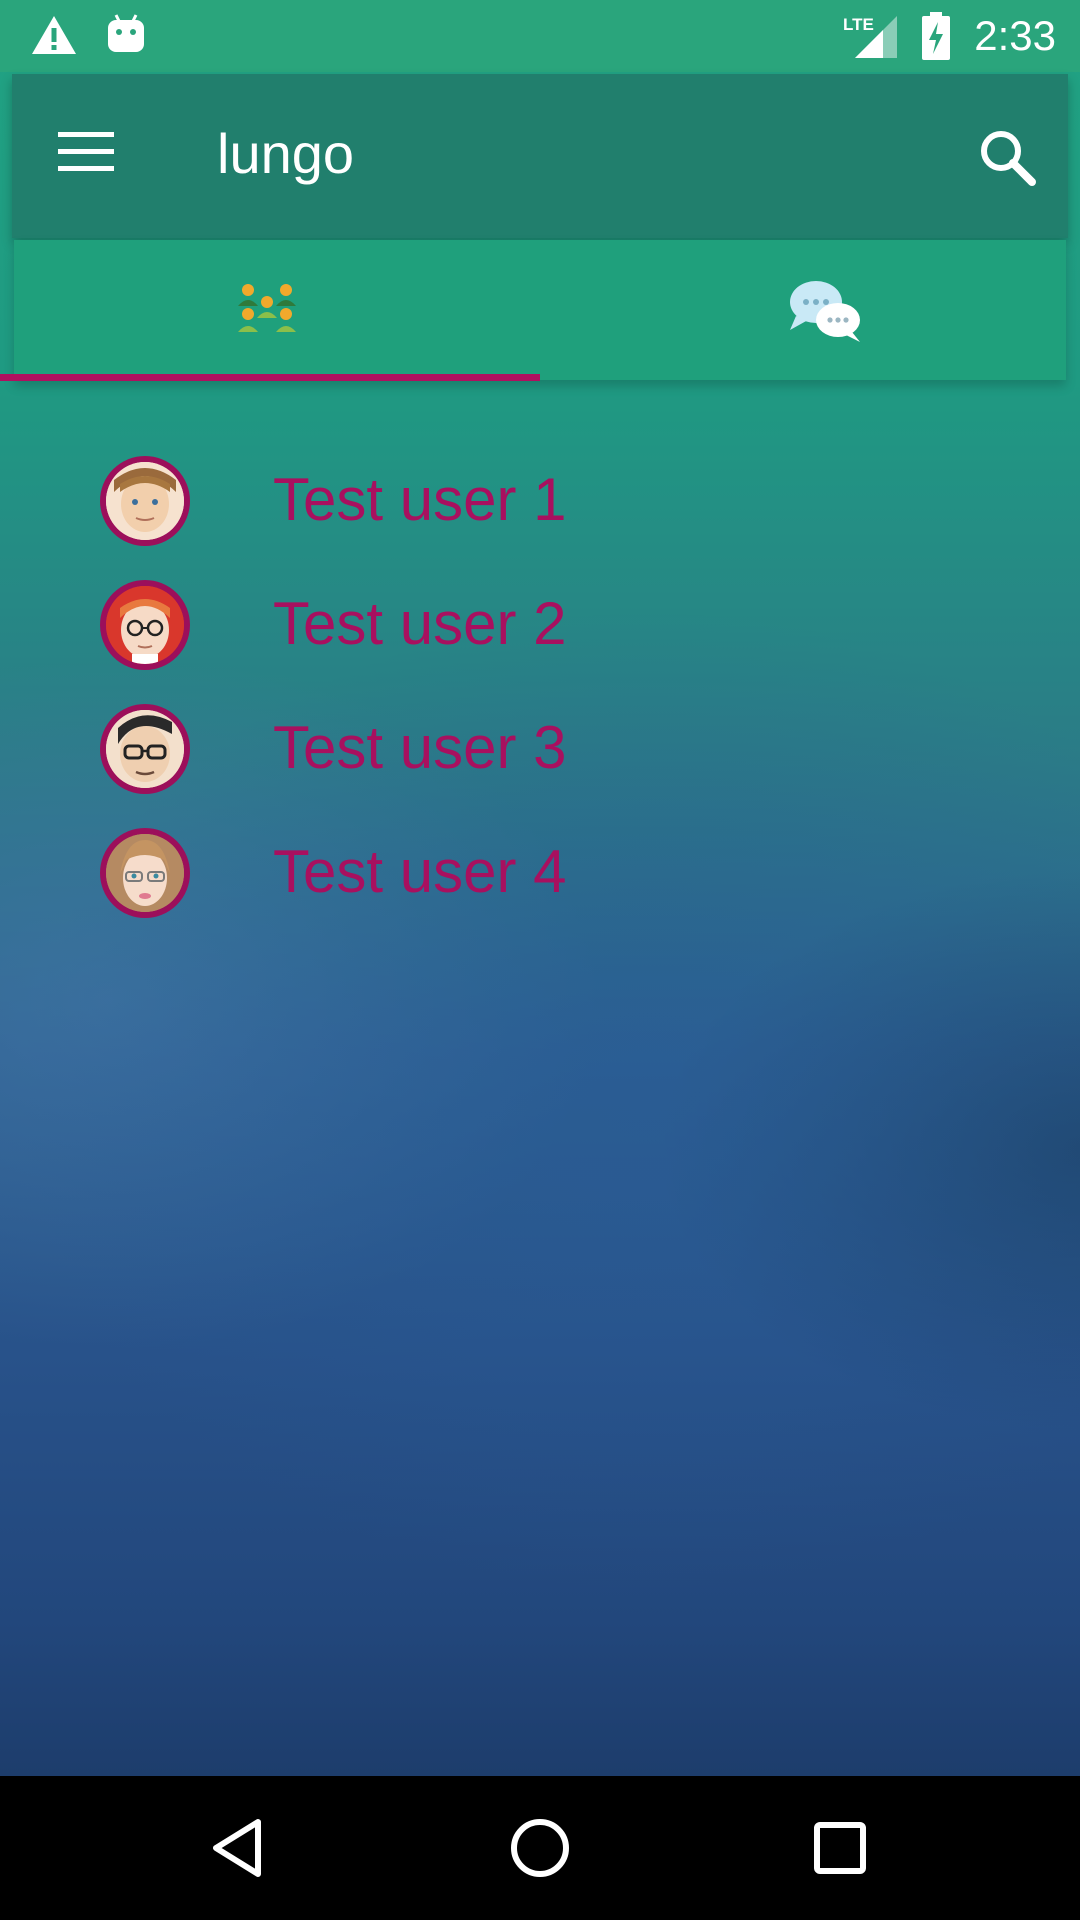  What do you see at coordinates (420, 623) in the screenshot?
I see `user-name: Test user 2` at bounding box center [420, 623].